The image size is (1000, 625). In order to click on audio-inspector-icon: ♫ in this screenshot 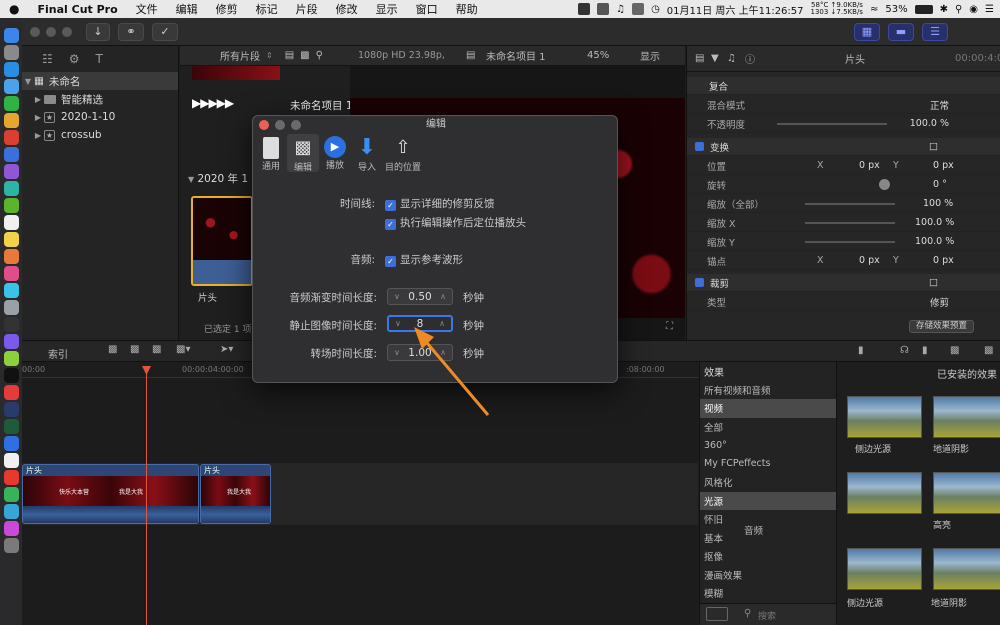, I will do `click(731, 58)`.